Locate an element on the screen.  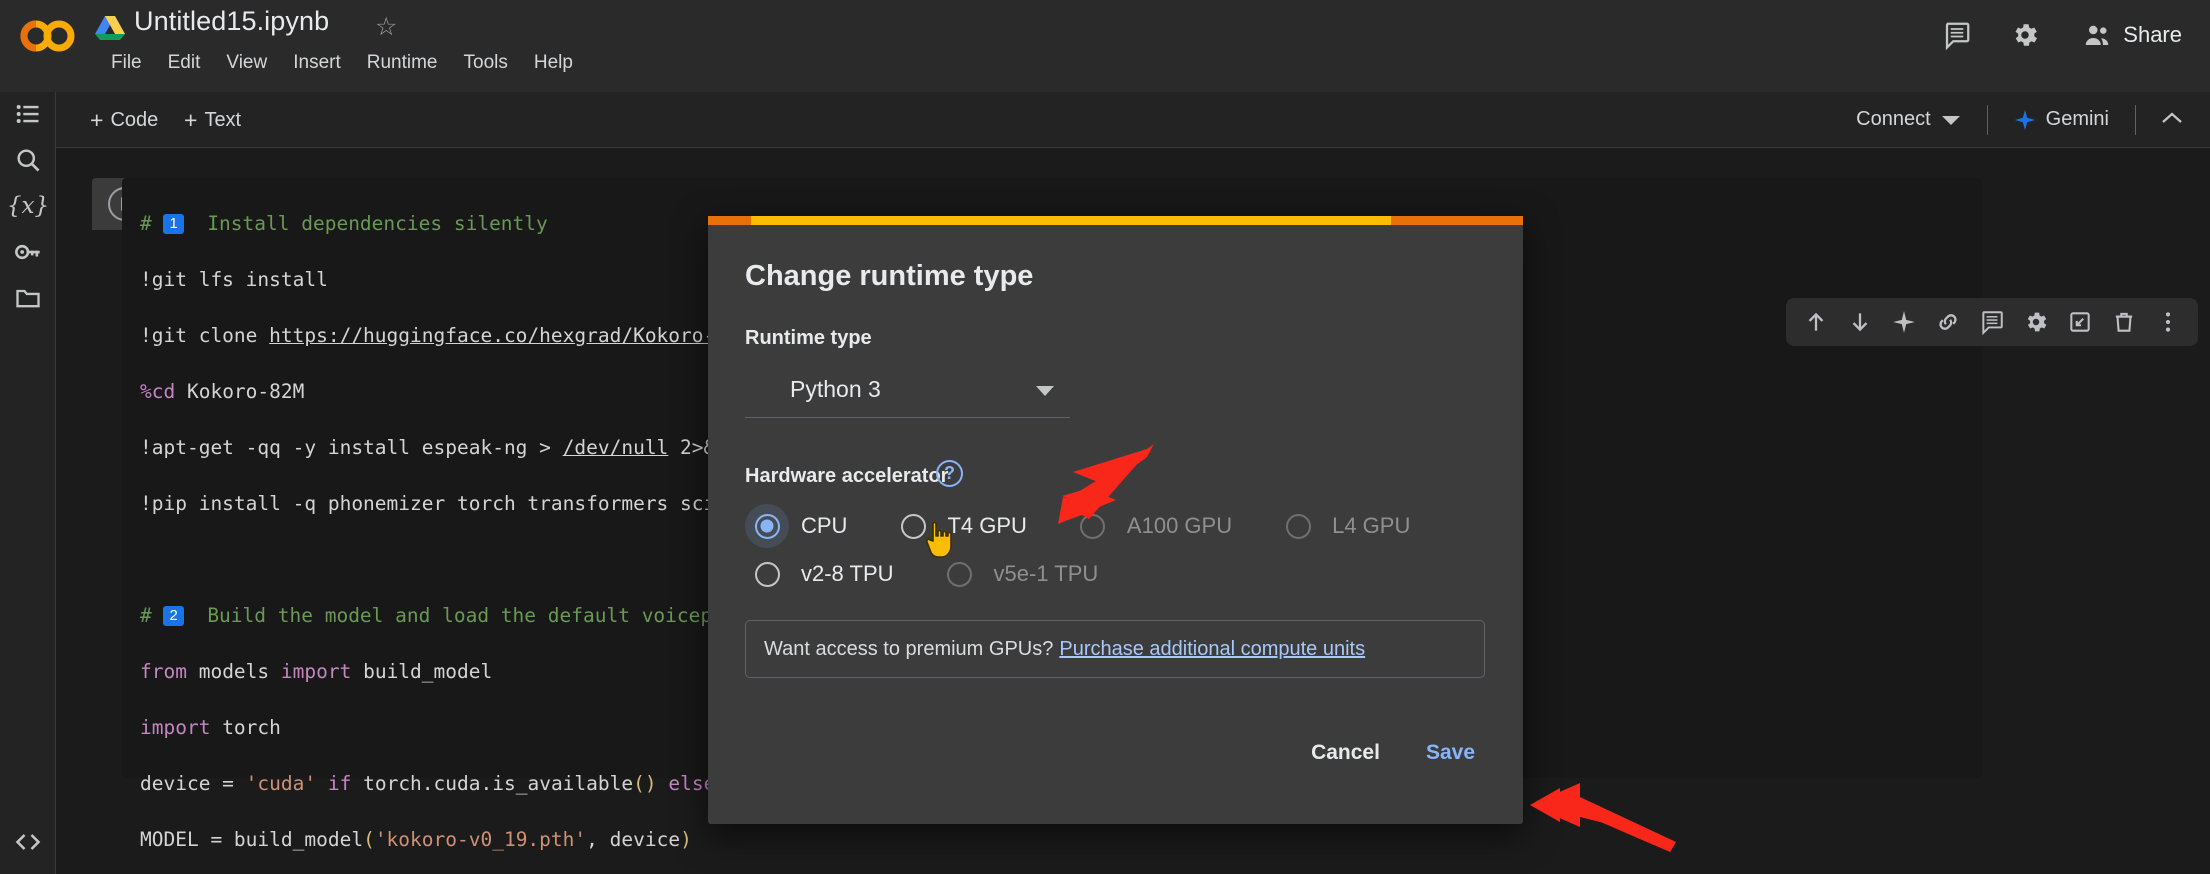
left-sidebar: {x} is located at coordinates (28, 483).